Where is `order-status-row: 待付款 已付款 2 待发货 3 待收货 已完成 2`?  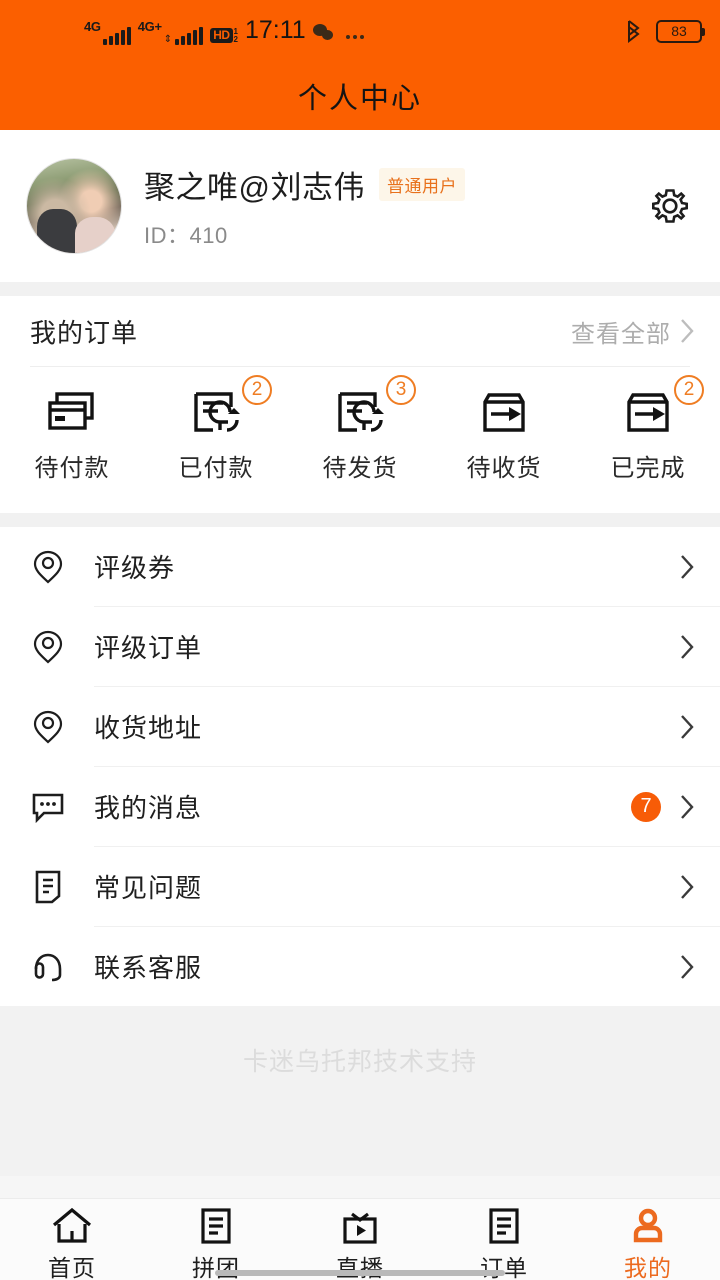
order-status-row: 待付款 已付款 2 待发货 3 待收货 已完成 2 is located at coordinates (360, 425).